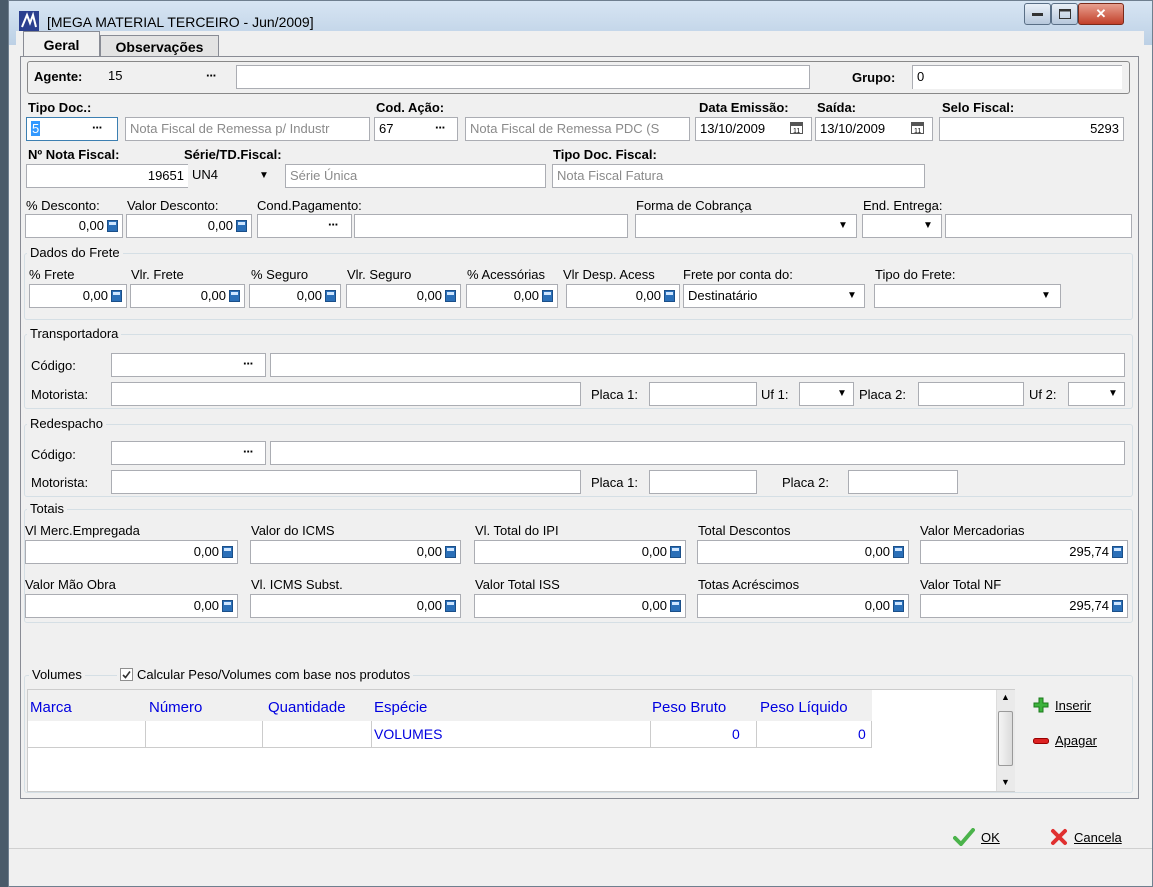  I want to click on scroll-down-icon: ▼, so click(1005, 782).